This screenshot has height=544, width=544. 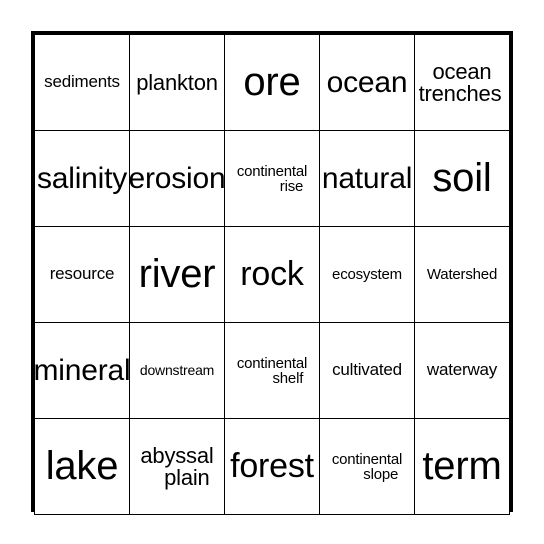 I want to click on bingo-cell-label: forest, so click(x=272, y=466).